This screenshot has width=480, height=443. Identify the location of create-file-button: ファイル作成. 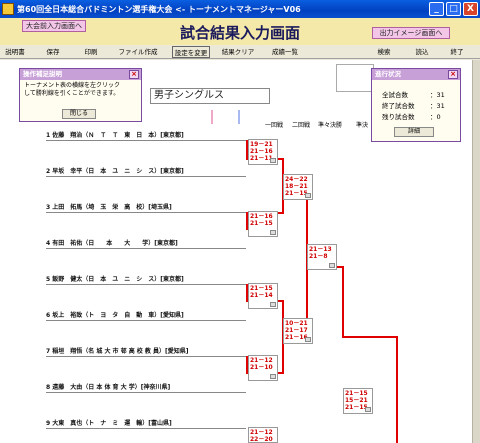
(138, 52).